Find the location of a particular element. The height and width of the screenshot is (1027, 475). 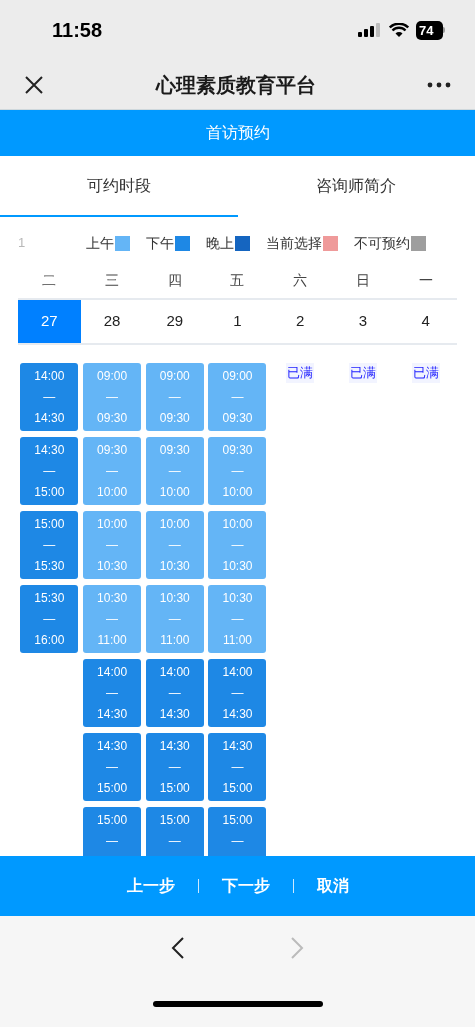

date-cell: 27 is located at coordinates (49, 321).